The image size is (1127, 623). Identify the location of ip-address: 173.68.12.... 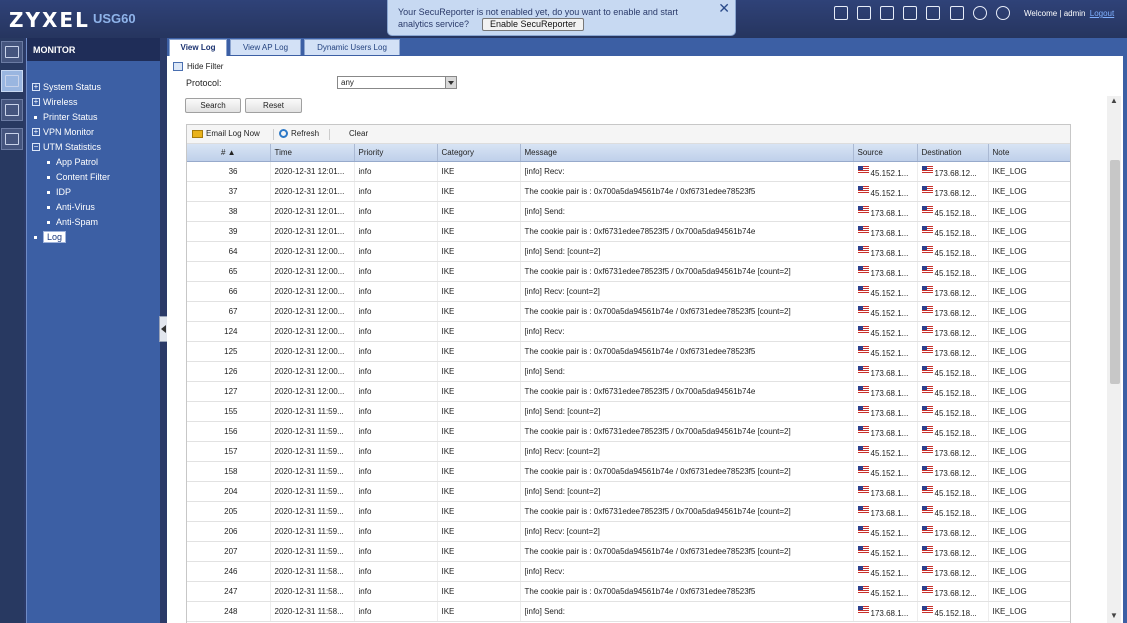
(949, 331).